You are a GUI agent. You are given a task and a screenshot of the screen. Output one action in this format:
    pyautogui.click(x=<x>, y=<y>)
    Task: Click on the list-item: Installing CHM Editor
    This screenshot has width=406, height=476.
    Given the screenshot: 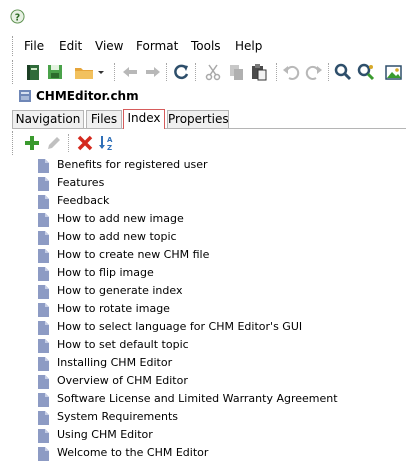 What is the action you would take?
    pyautogui.click(x=203, y=364)
    